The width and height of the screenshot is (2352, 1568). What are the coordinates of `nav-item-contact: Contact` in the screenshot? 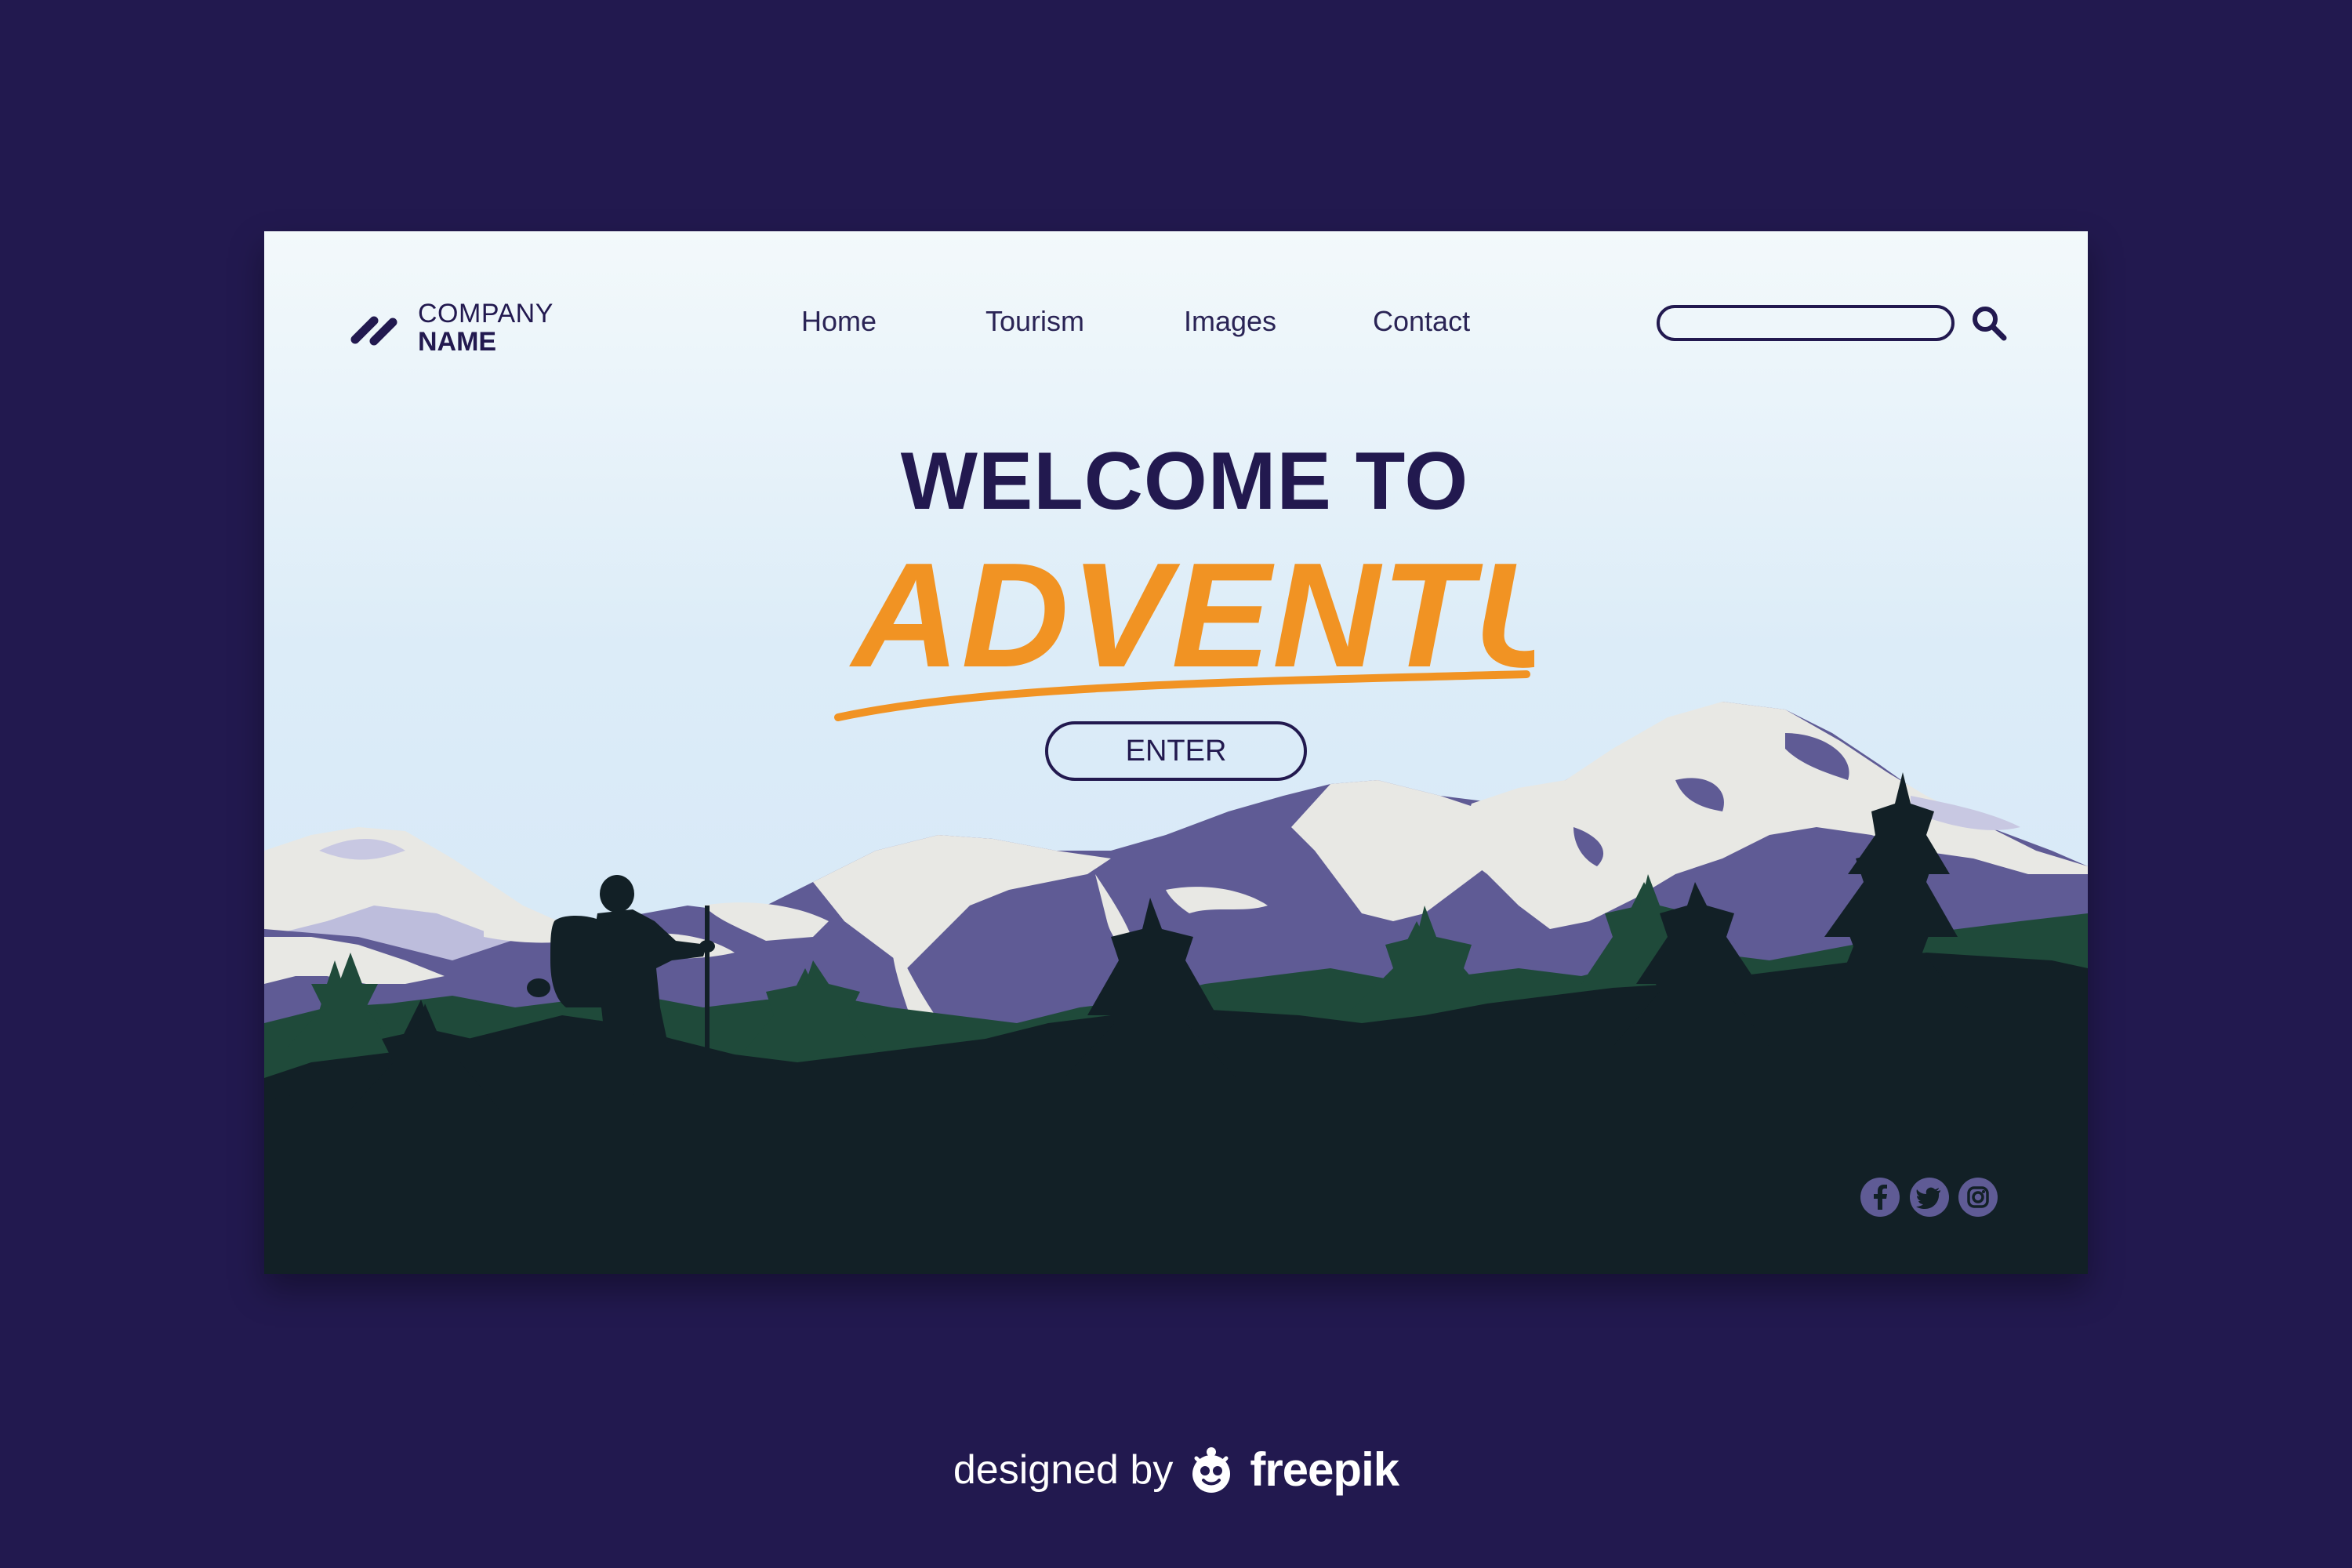 It's located at (1421, 321).